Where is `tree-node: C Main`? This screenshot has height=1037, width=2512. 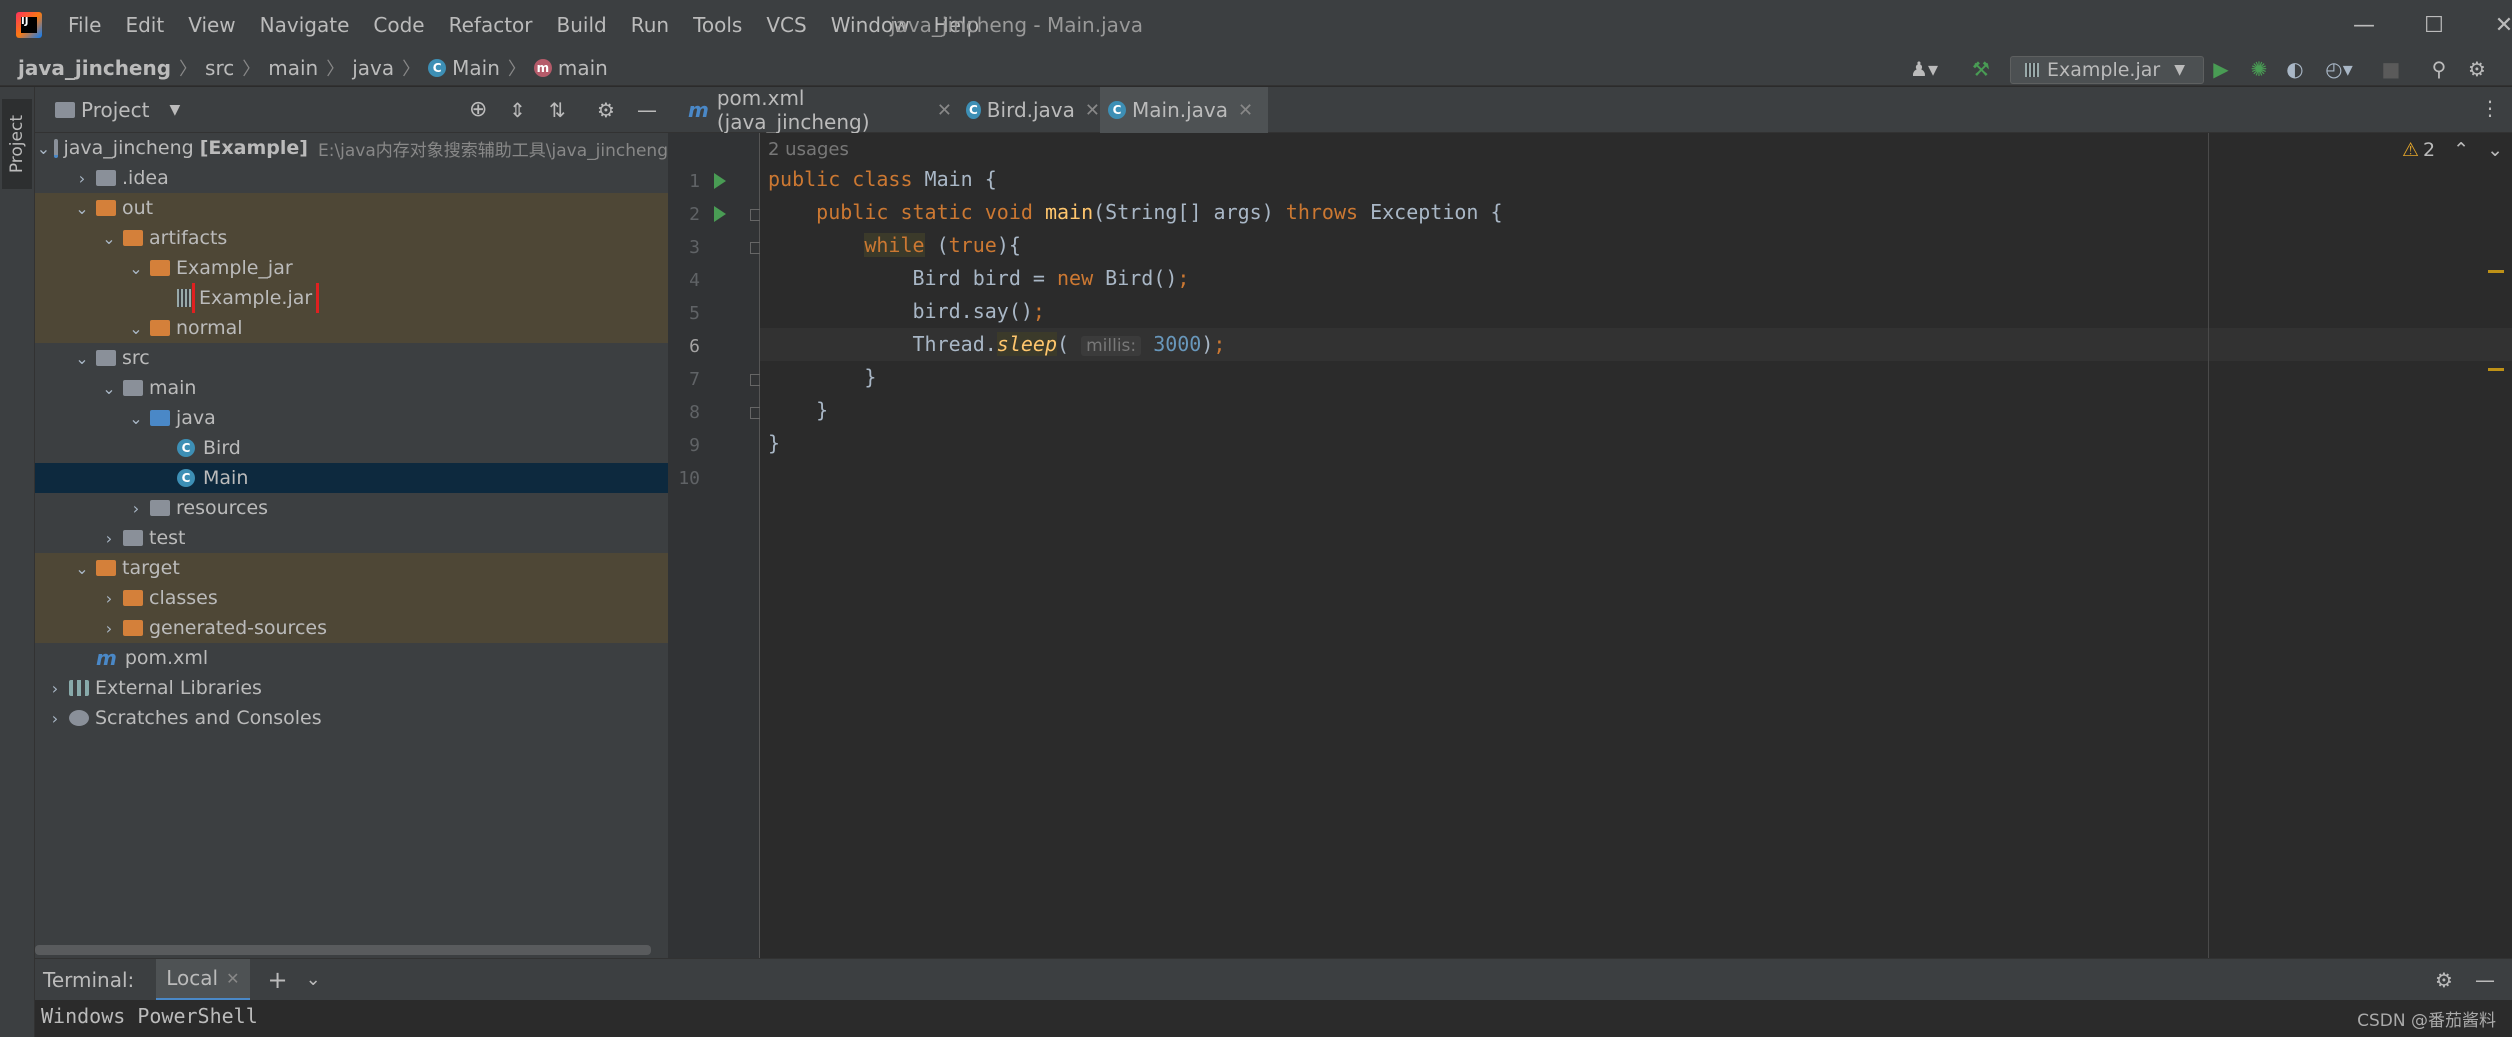
tree-node: C Main is located at coordinates (351, 478).